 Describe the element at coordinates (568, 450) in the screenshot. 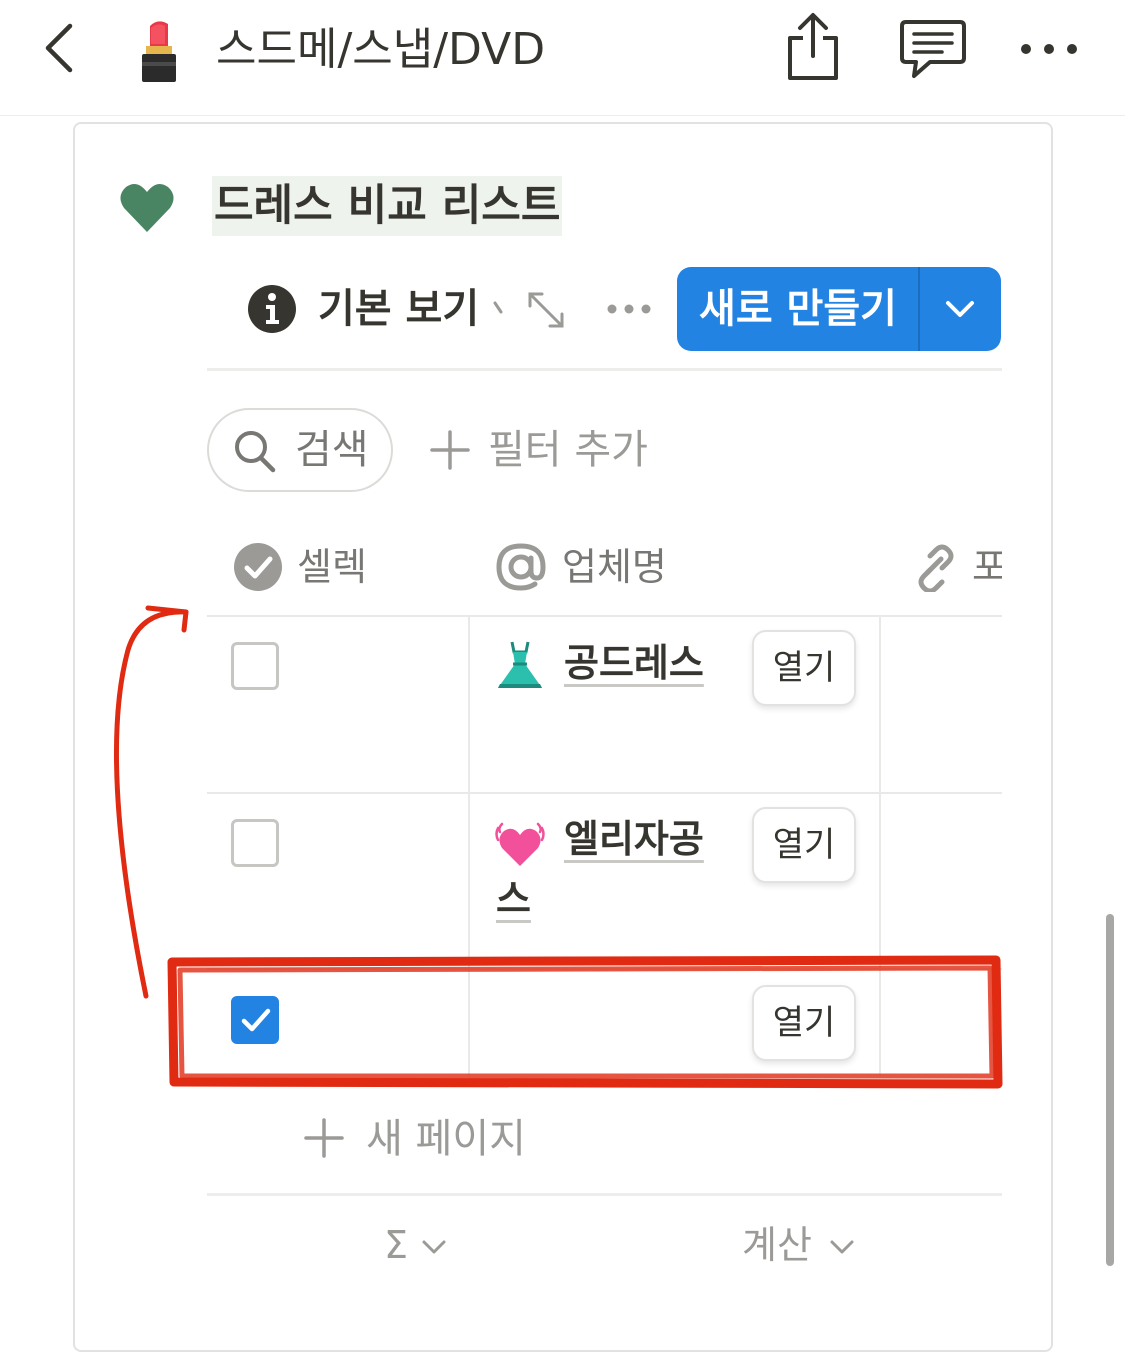

I see `add-filter-label: 필터 추가` at that location.